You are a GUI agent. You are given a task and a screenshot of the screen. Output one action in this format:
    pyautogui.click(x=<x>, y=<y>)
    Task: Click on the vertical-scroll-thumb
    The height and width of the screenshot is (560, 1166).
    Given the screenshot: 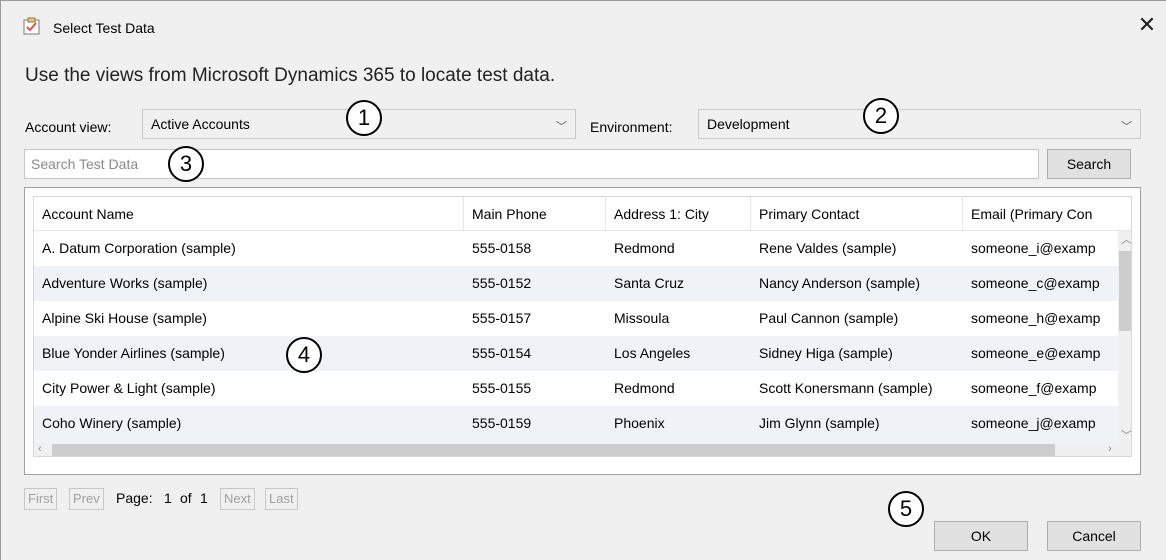 What is the action you would take?
    pyautogui.click(x=1125, y=291)
    